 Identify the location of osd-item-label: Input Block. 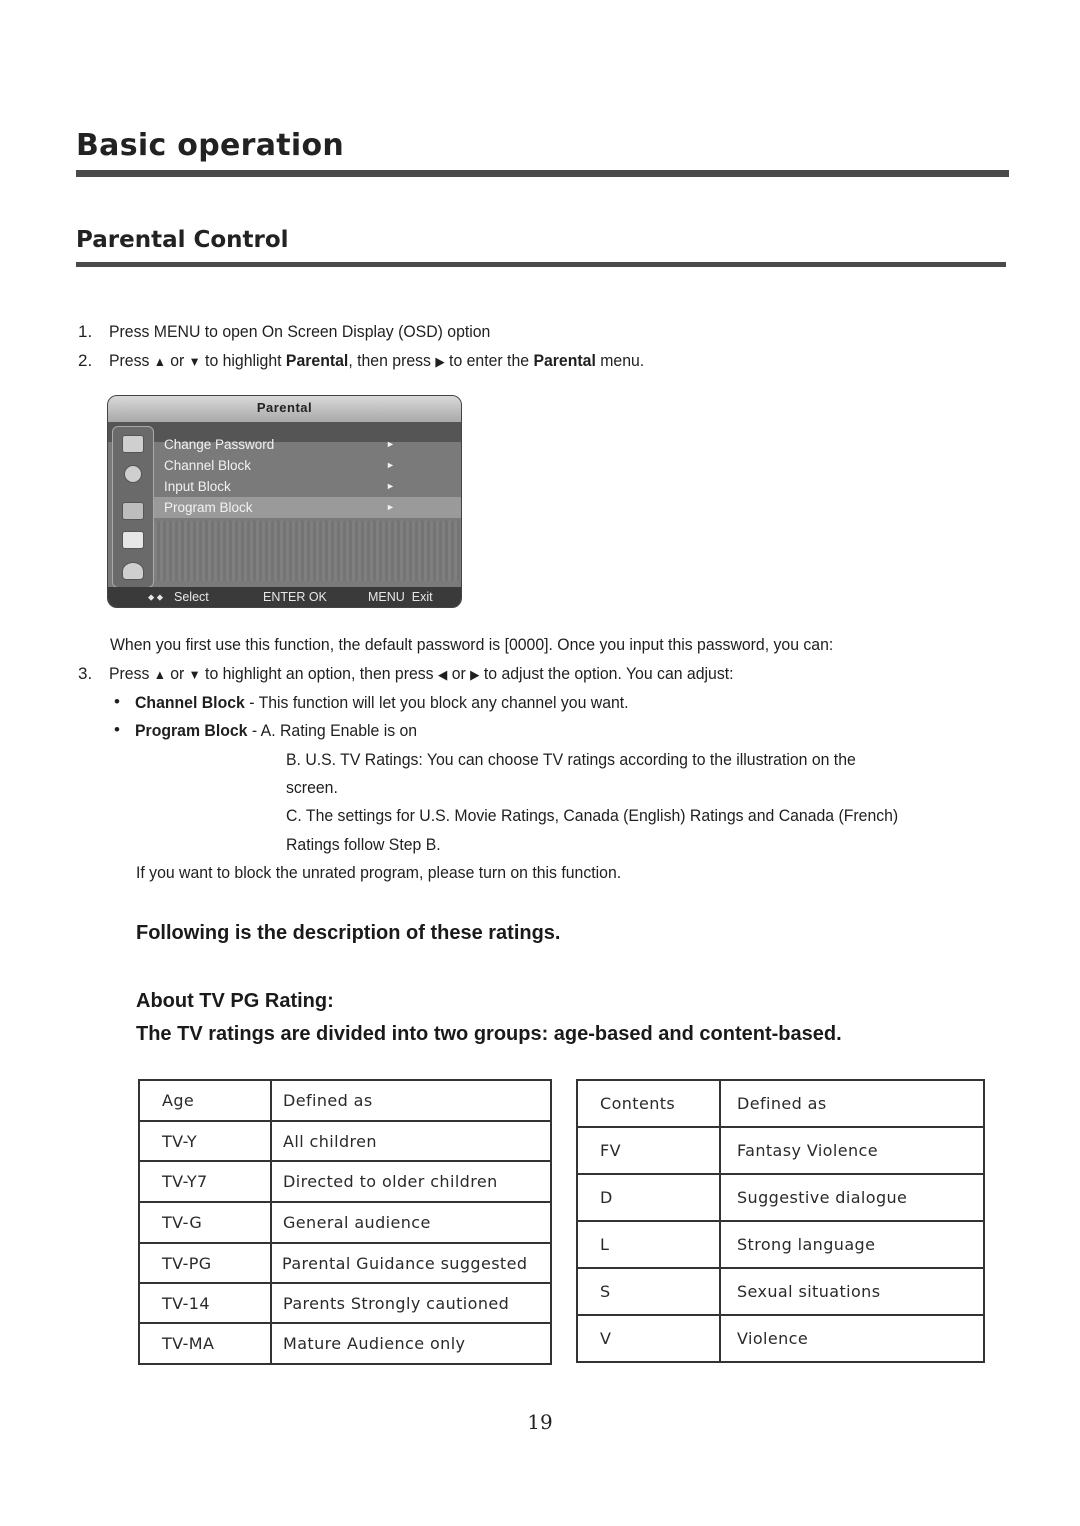
(197, 486).